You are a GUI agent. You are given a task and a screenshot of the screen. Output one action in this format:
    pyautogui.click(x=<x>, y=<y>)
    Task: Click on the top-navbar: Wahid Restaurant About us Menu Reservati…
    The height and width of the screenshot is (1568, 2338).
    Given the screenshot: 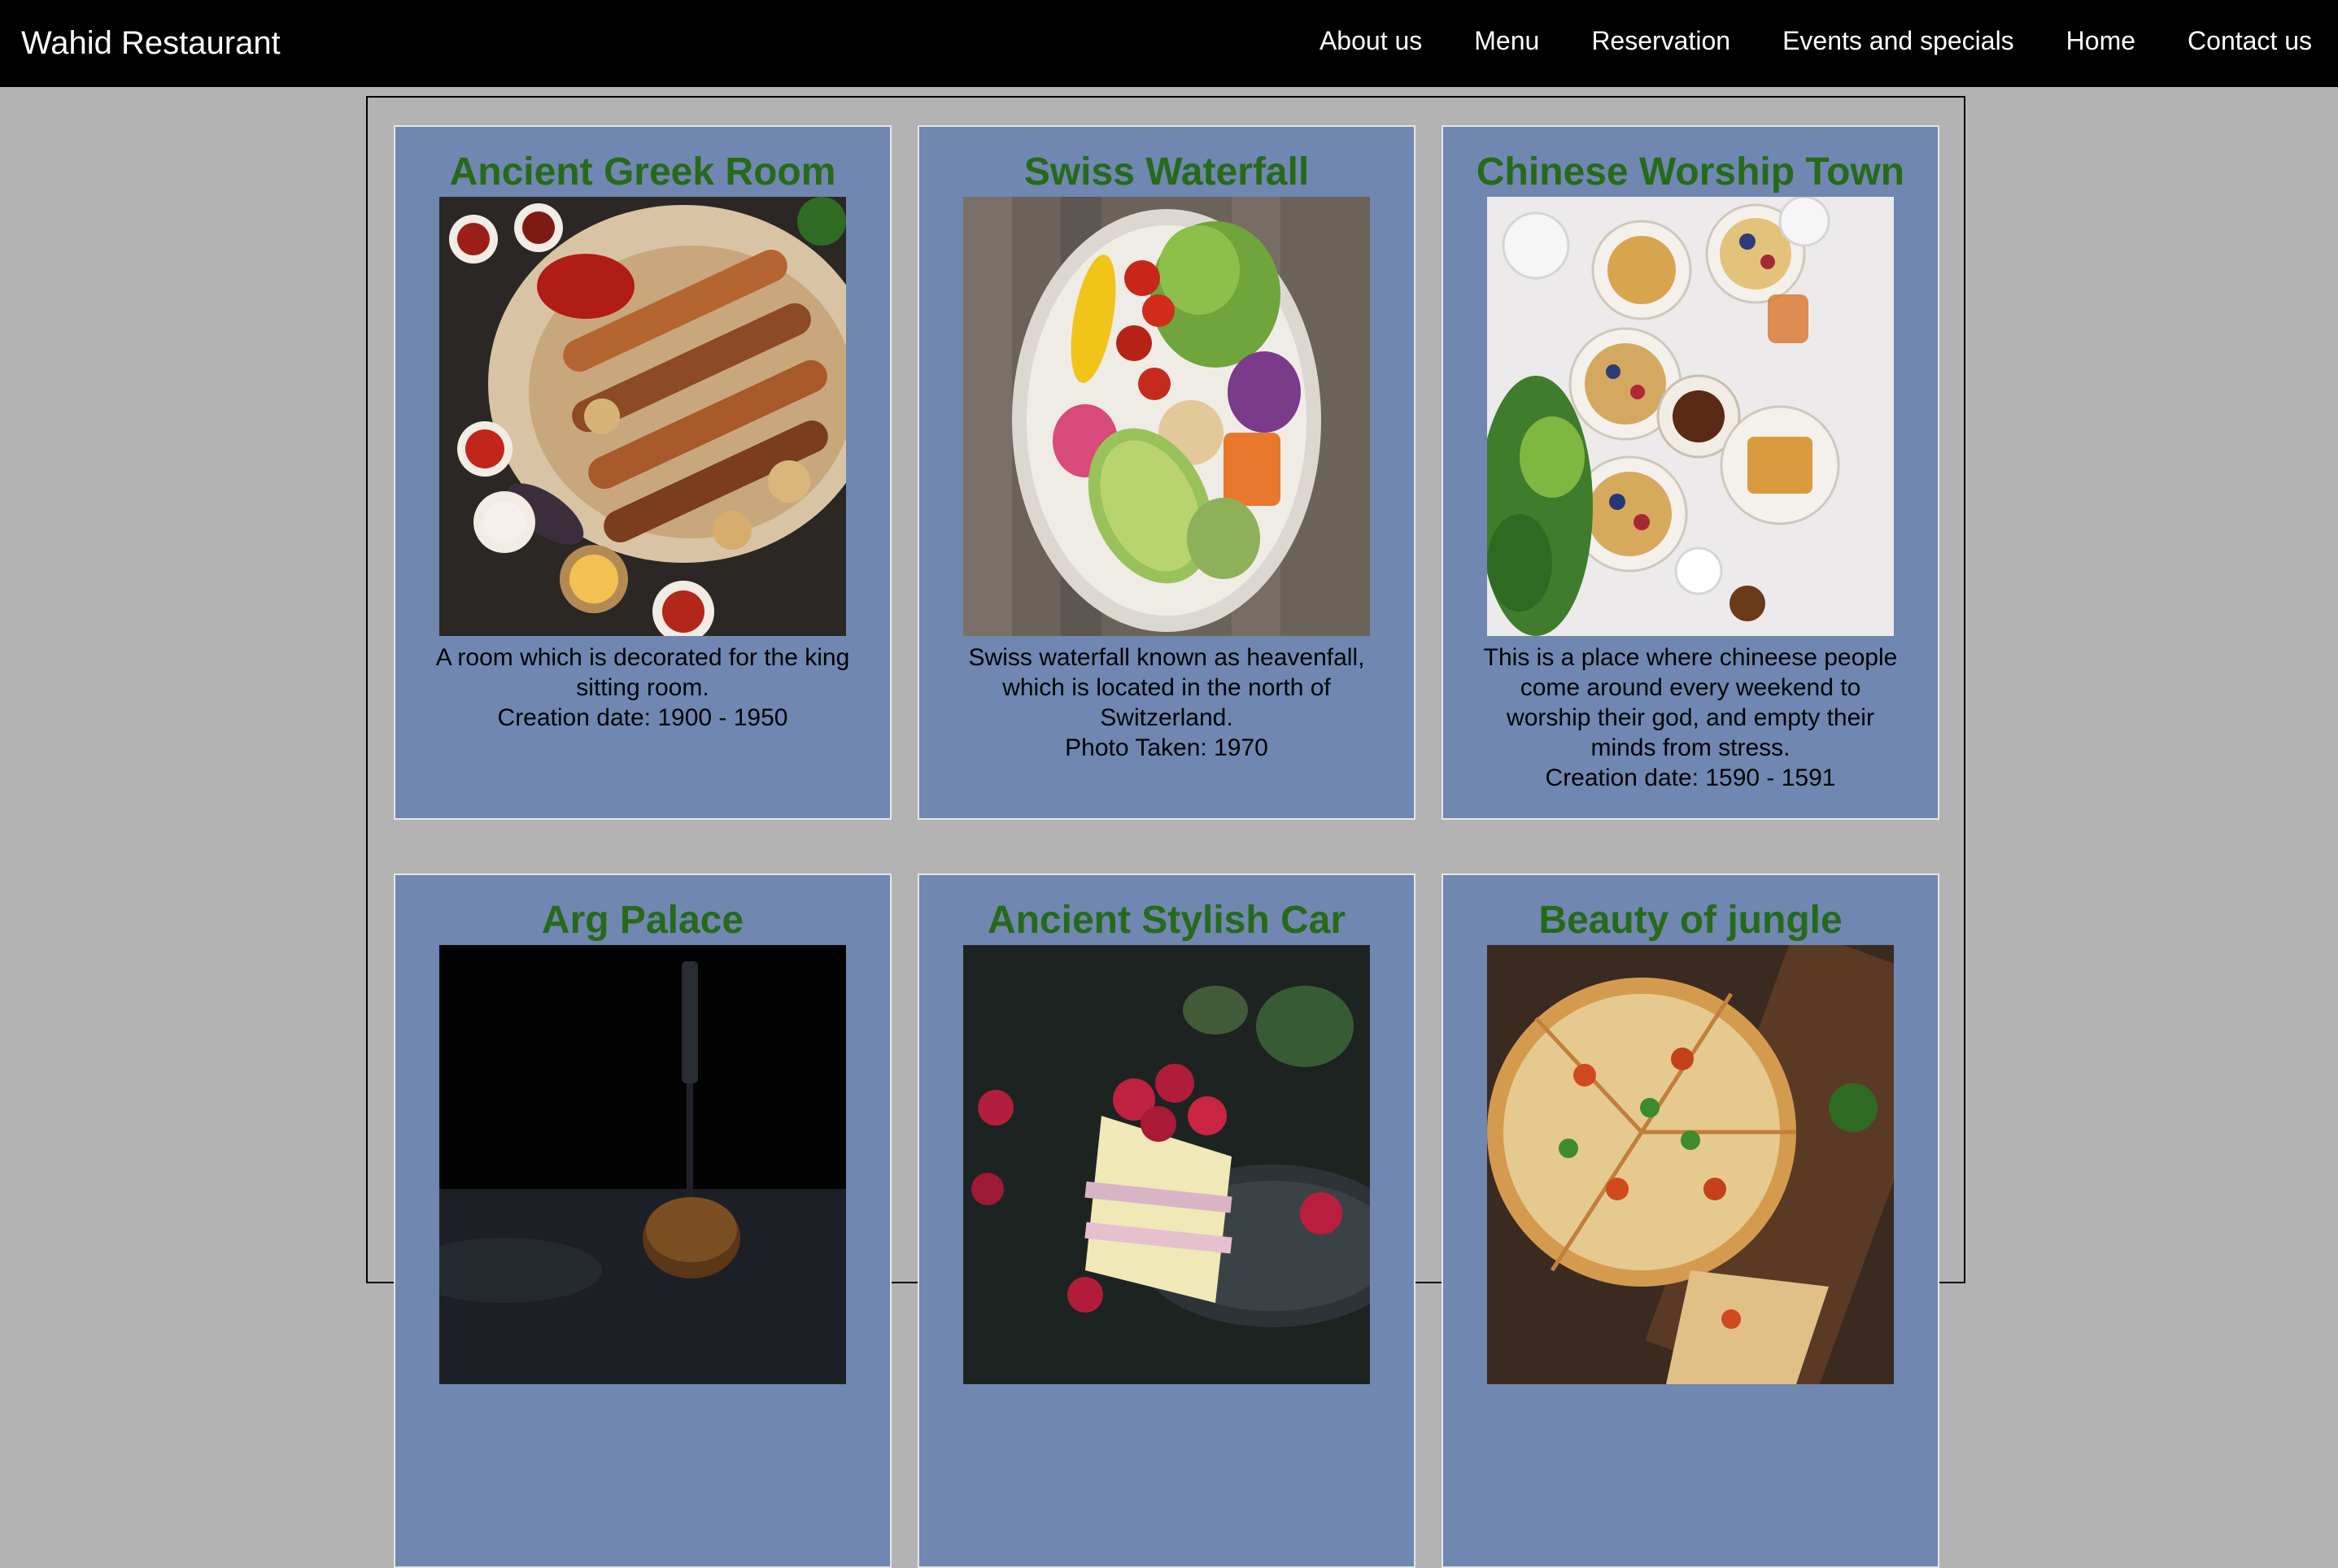 What is the action you would take?
    pyautogui.click(x=1169, y=43)
    